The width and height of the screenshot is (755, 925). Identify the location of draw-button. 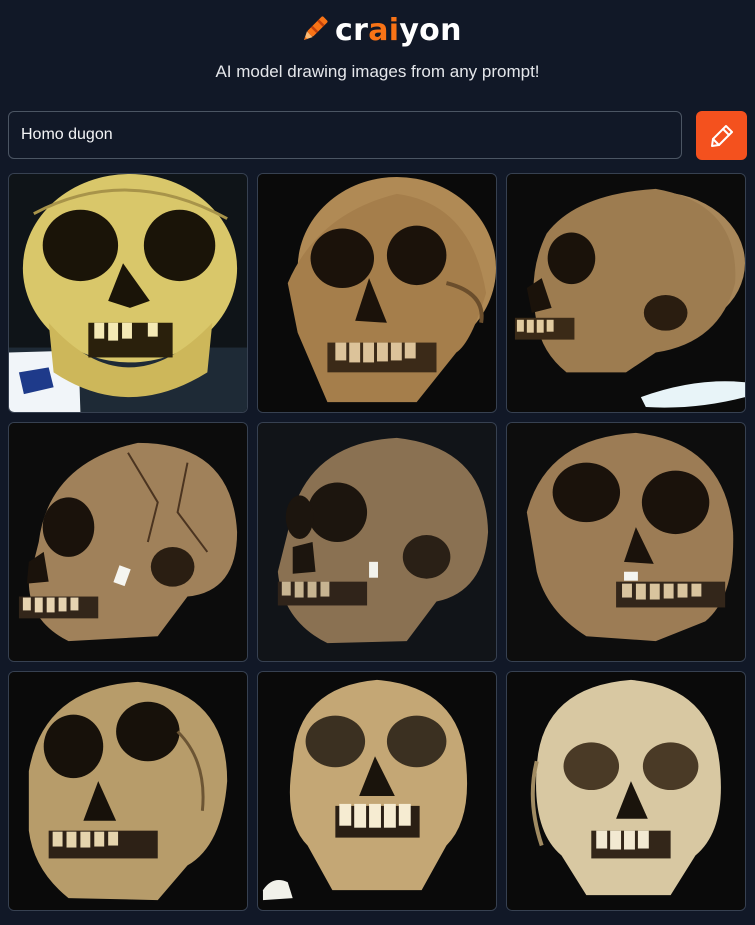
(721, 135).